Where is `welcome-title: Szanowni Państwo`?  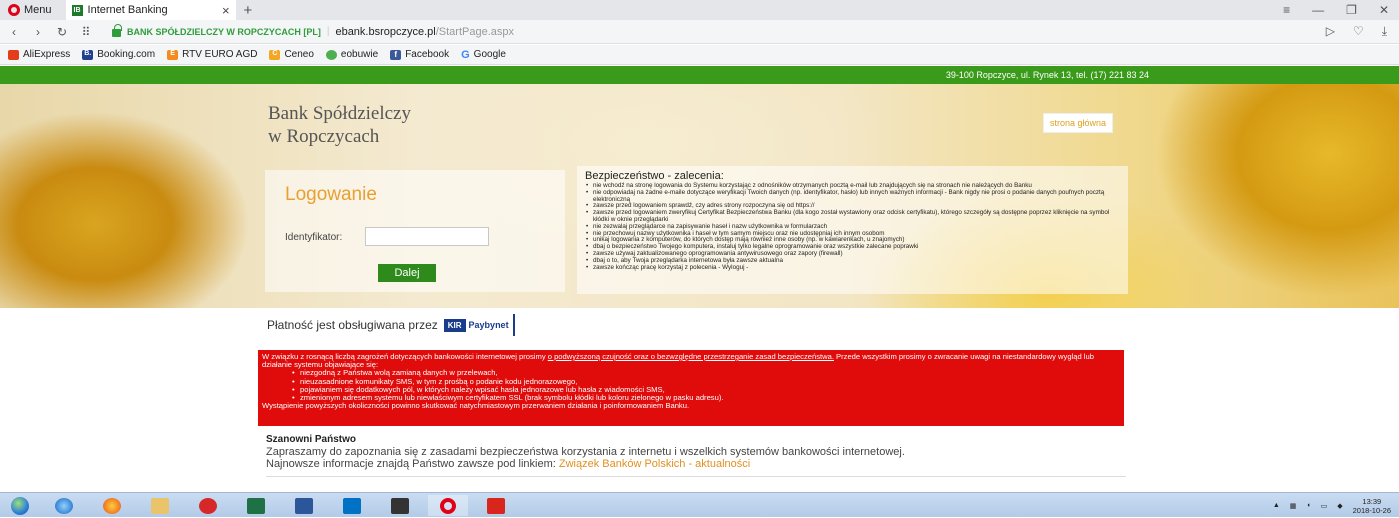 welcome-title: Szanowni Państwo is located at coordinates (311, 439).